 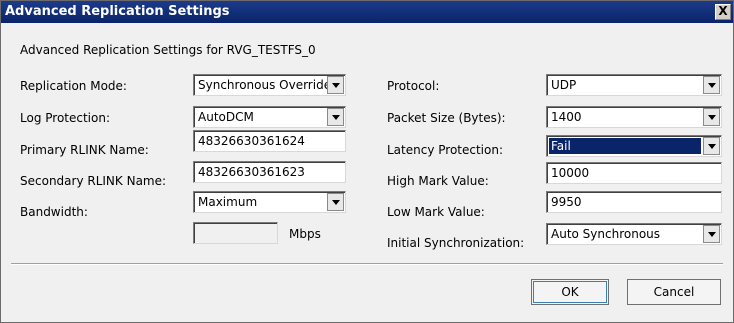 I want to click on initial-sync-value: Auto Synchronous, so click(x=606, y=234).